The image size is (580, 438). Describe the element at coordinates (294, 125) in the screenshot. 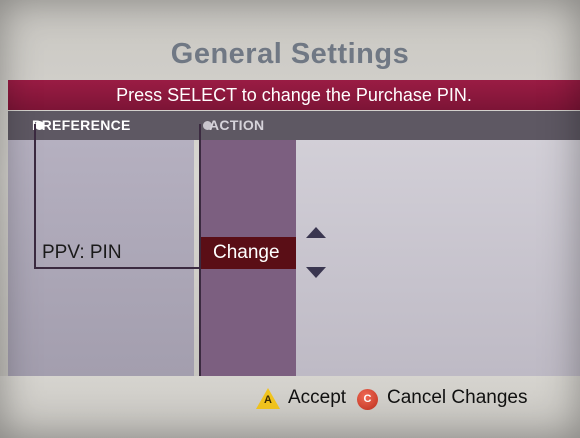

I see `column-header-row: PREFERENCE ACTION` at that location.